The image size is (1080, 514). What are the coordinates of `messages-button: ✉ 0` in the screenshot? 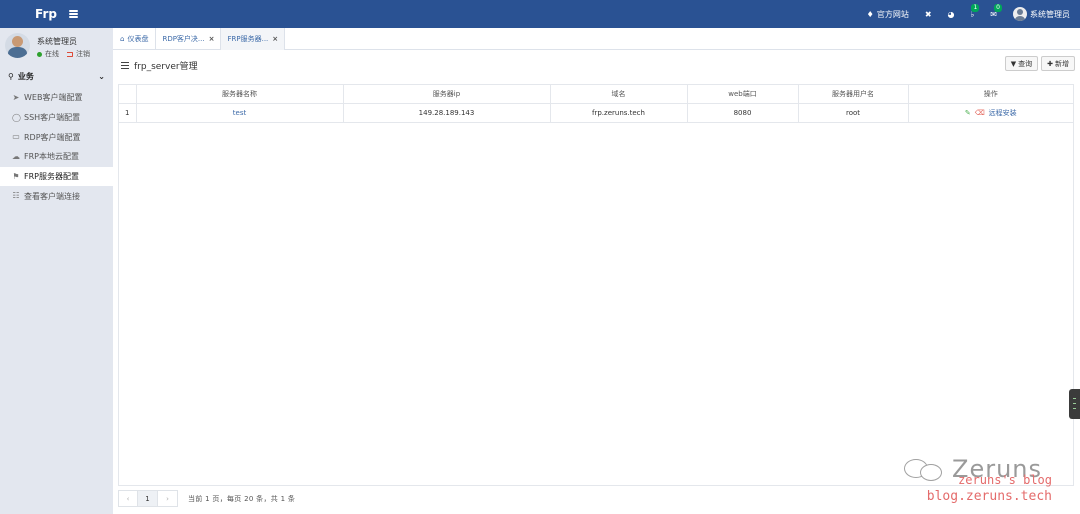 It's located at (996, 11).